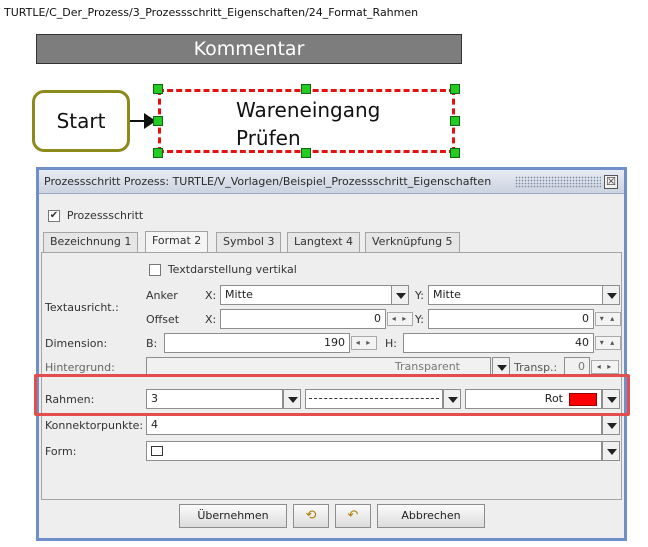 Image resolution: width=648 pixels, height=547 pixels. I want to click on offset-y-stepper: ▾ ▴, so click(608, 319).